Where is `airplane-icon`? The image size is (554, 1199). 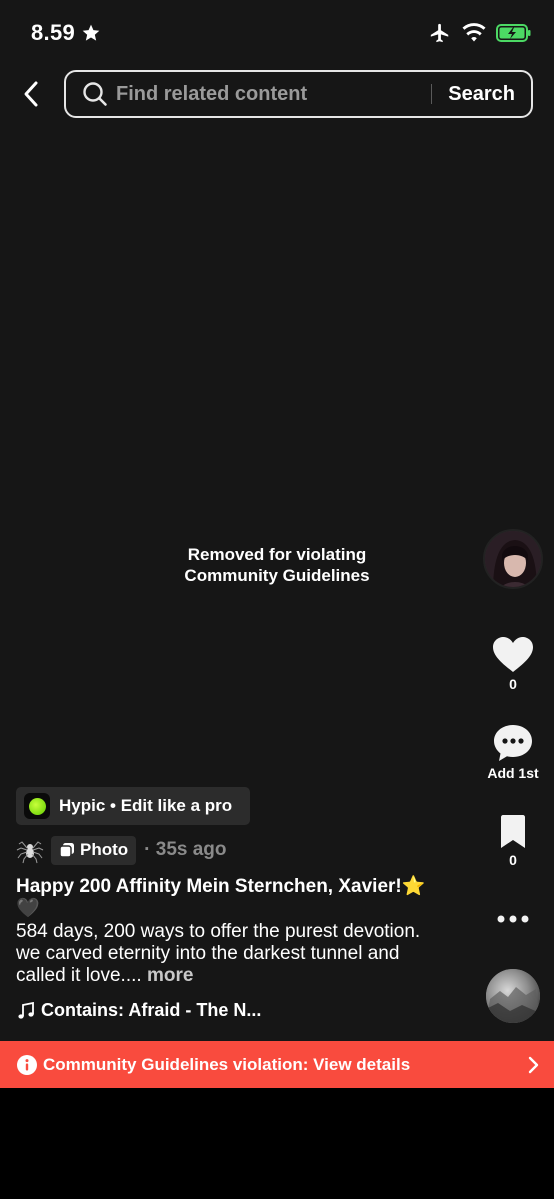
airplane-icon is located at coordinates (439, 33).